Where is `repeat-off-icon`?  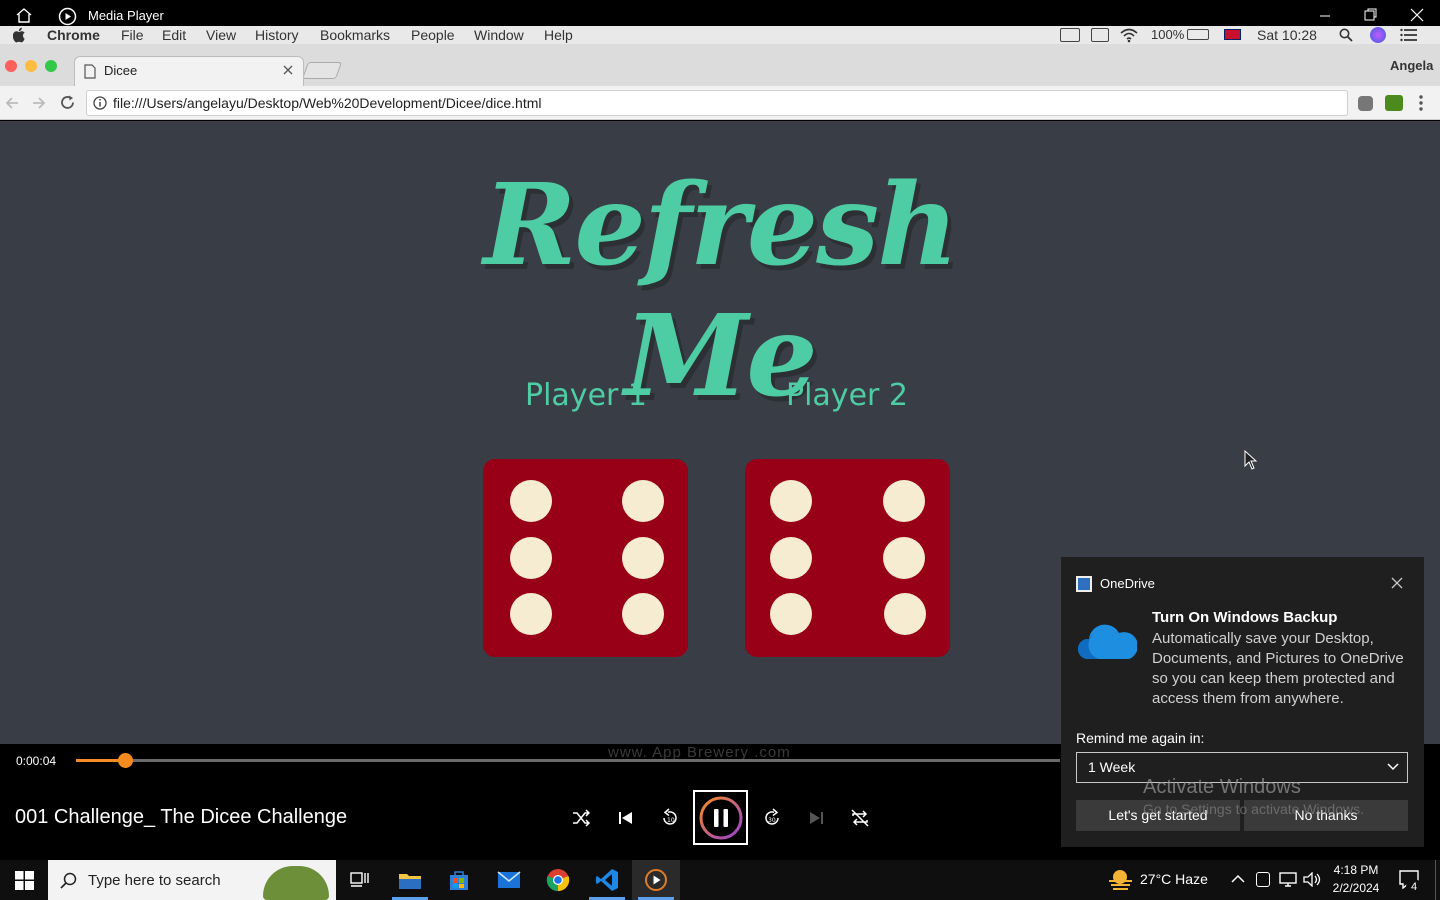
repeat-off-icon is located at coordinates (860, 818).